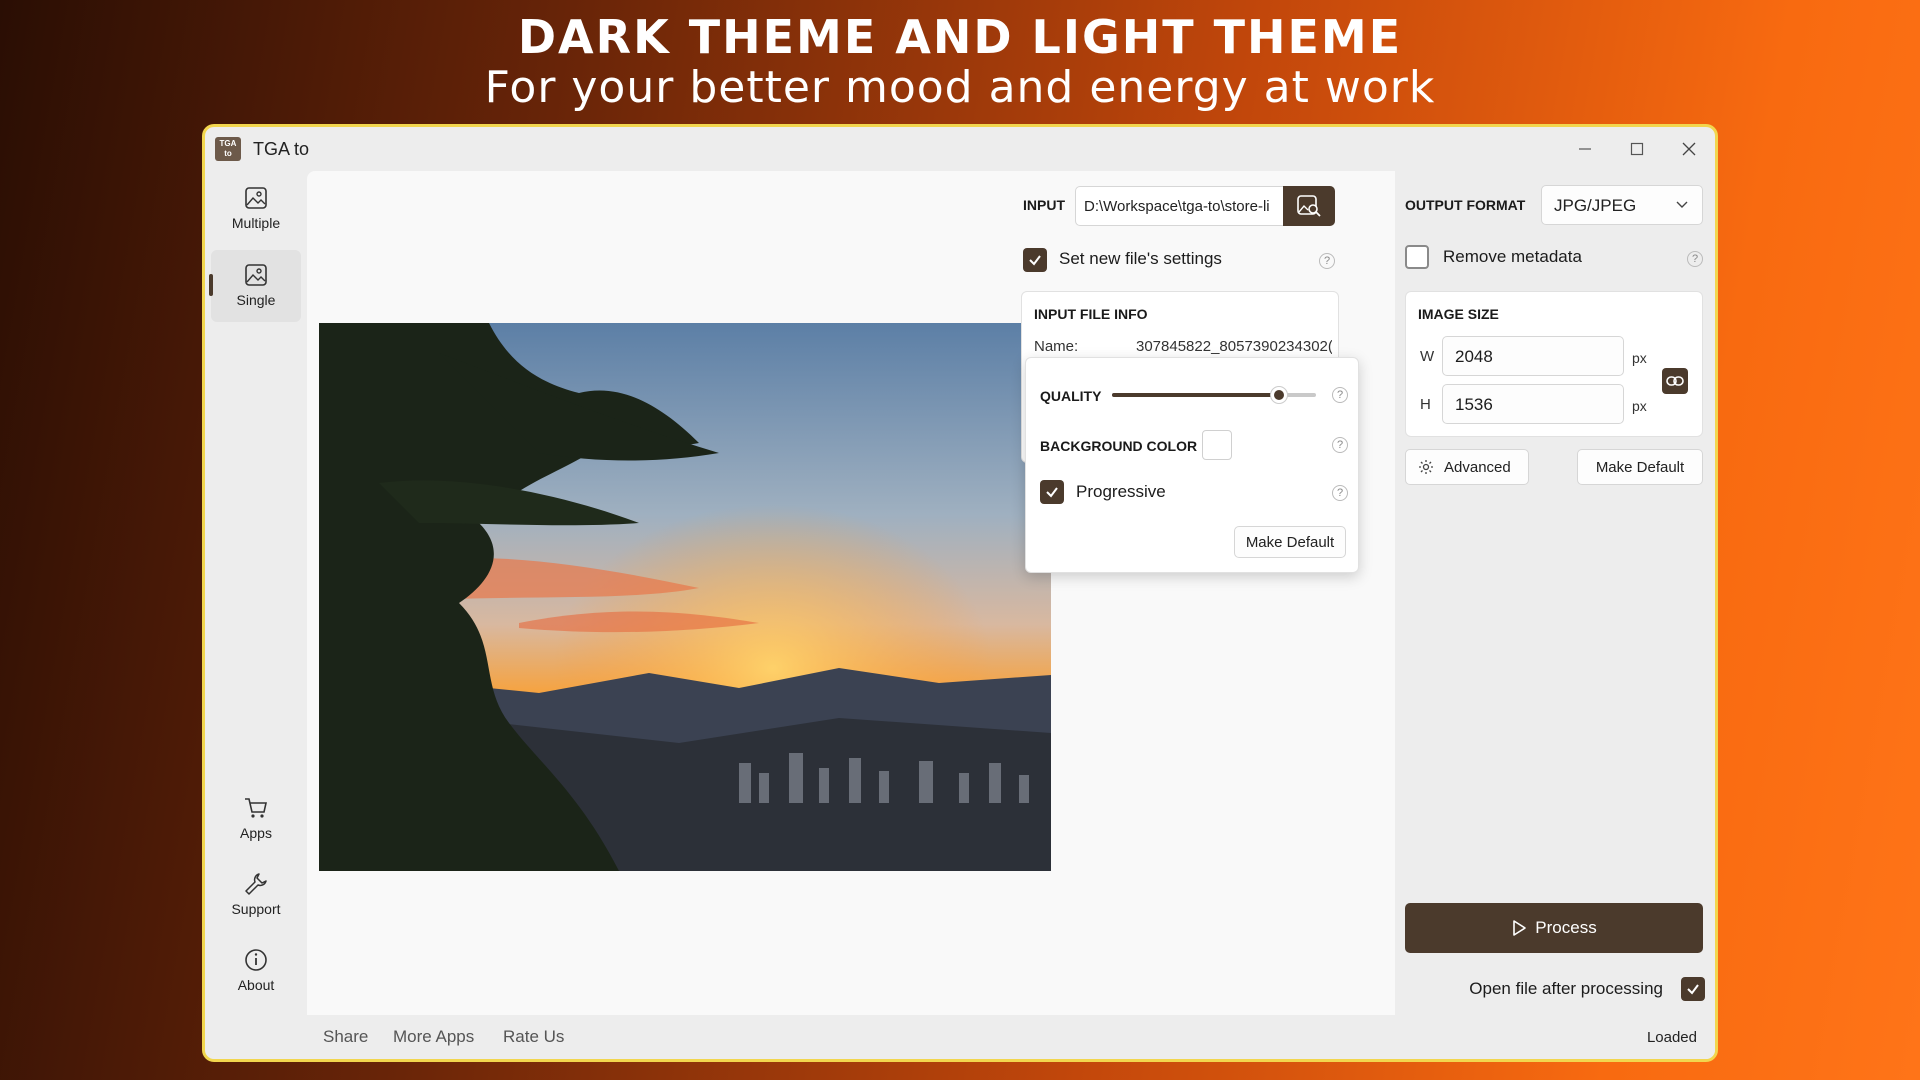 The image size is (1920, 1080). What do you see at coordinates (1465, 205) in the screenshot?
I see `output-format-label: OUTPUT FORMAT` at bounding box center [1465, 205].